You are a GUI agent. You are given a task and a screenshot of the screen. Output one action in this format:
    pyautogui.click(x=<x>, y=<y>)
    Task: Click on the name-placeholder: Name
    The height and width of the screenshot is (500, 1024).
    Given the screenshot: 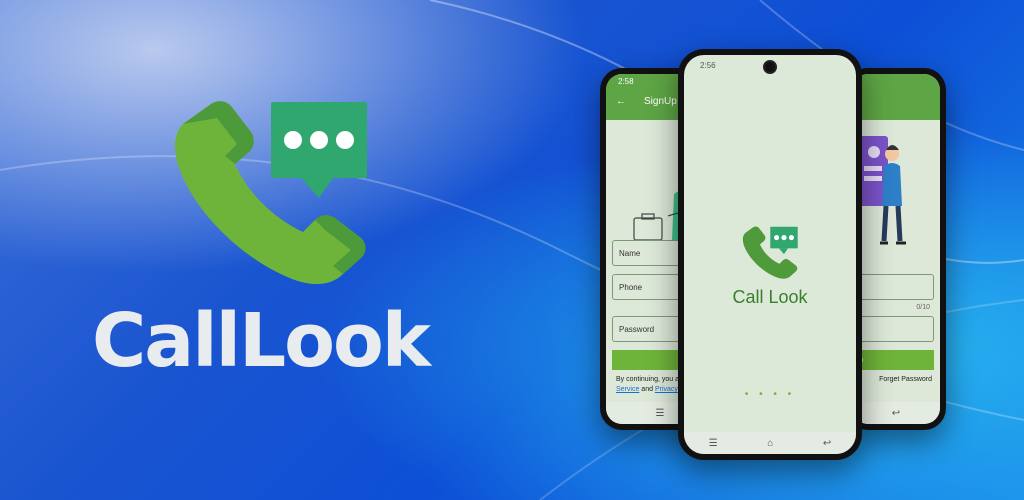 What is the action you would take?
    pyautogui.click(x=630, y=253)
    